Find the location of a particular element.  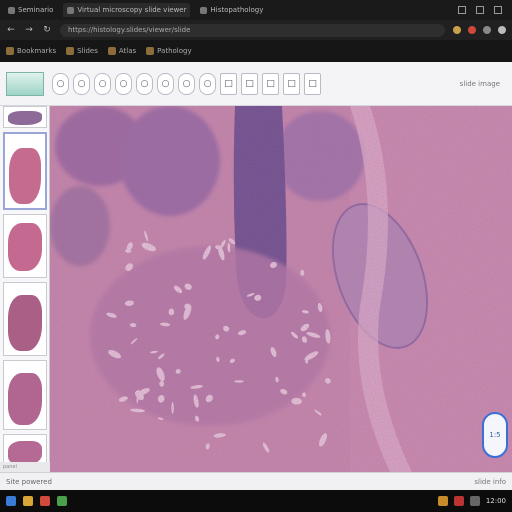

tab-label: Histopathology is located at coordinates (237, 10).